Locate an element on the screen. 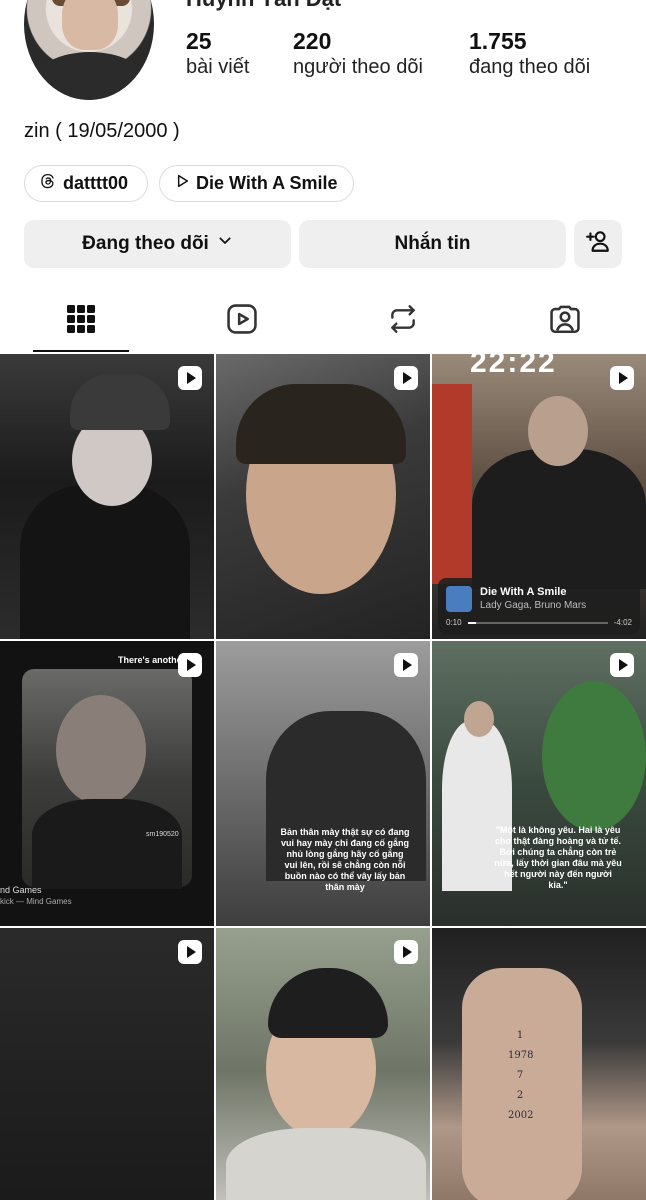  following-label: Đang theo dõi is located at coordinates (145, 243).